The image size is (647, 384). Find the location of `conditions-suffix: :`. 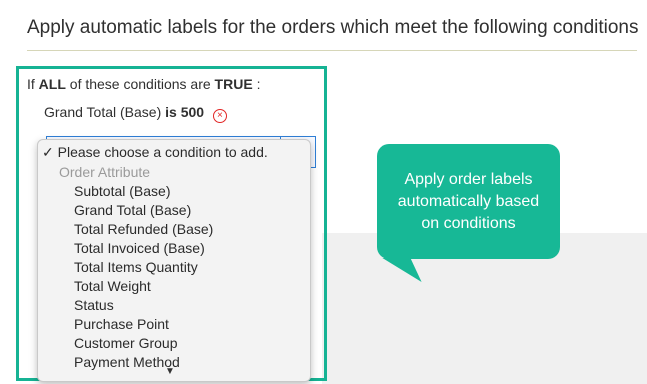

conditions-suffix: : is located at coordinates (258, 84).